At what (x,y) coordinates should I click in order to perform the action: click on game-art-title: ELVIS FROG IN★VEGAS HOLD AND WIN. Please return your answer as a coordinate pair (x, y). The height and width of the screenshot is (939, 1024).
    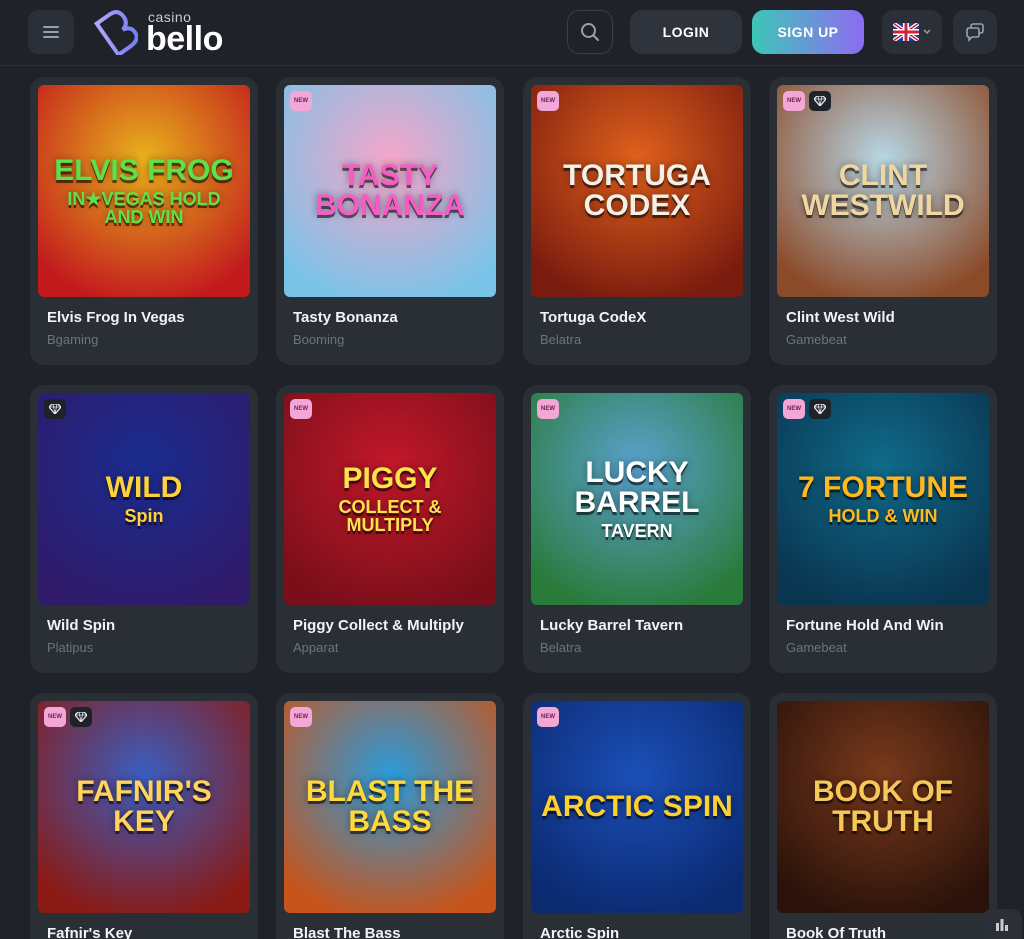
    Looking at the image, I should click on (144, 191).